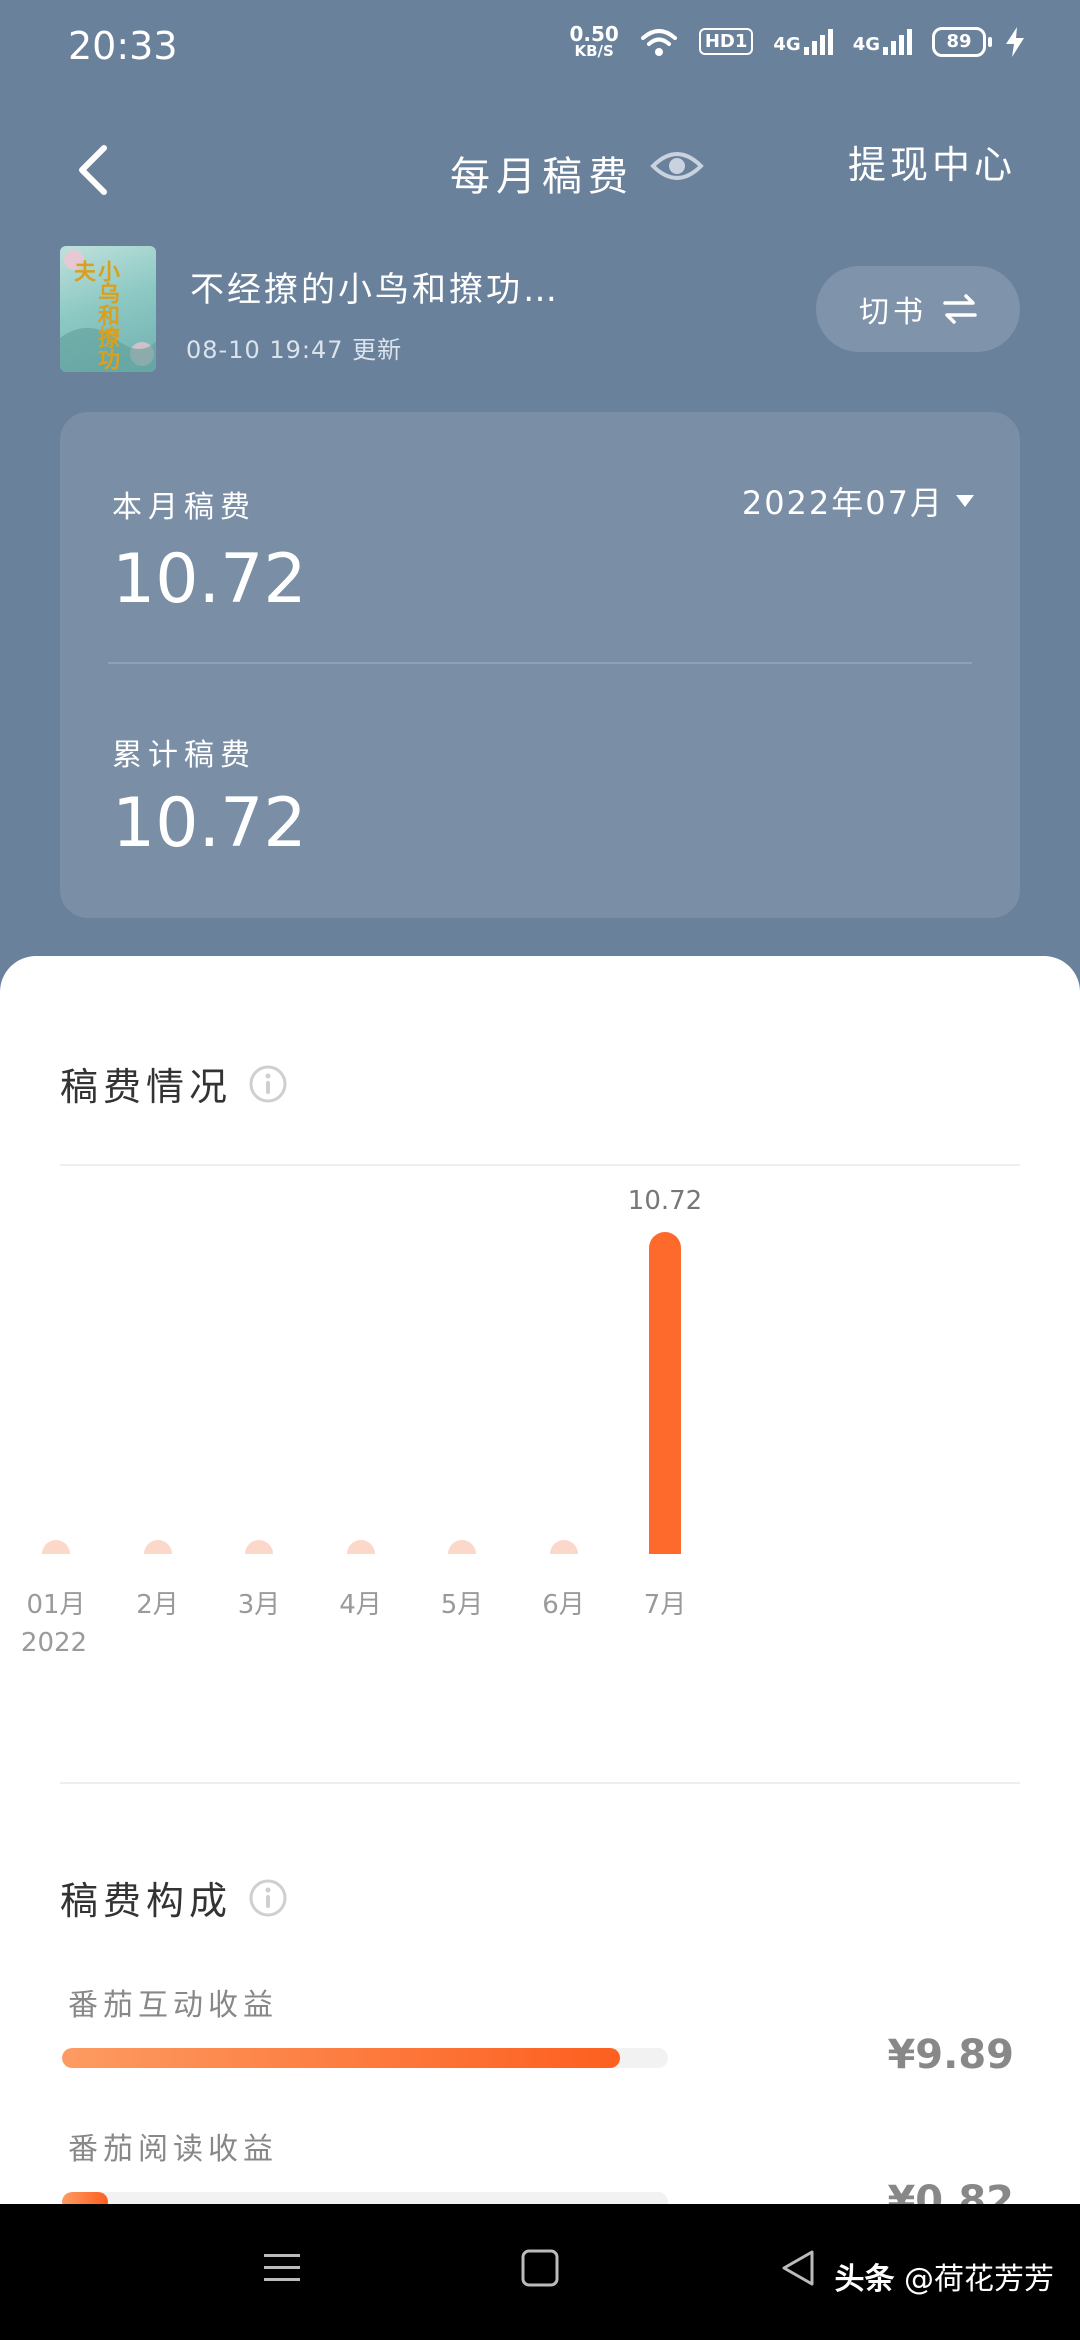 This screenshot has width=1080, height=2340. Describe the element at coordinates (893, 312) in the screenshot. I see `switch-book-label: 切书` at that location.